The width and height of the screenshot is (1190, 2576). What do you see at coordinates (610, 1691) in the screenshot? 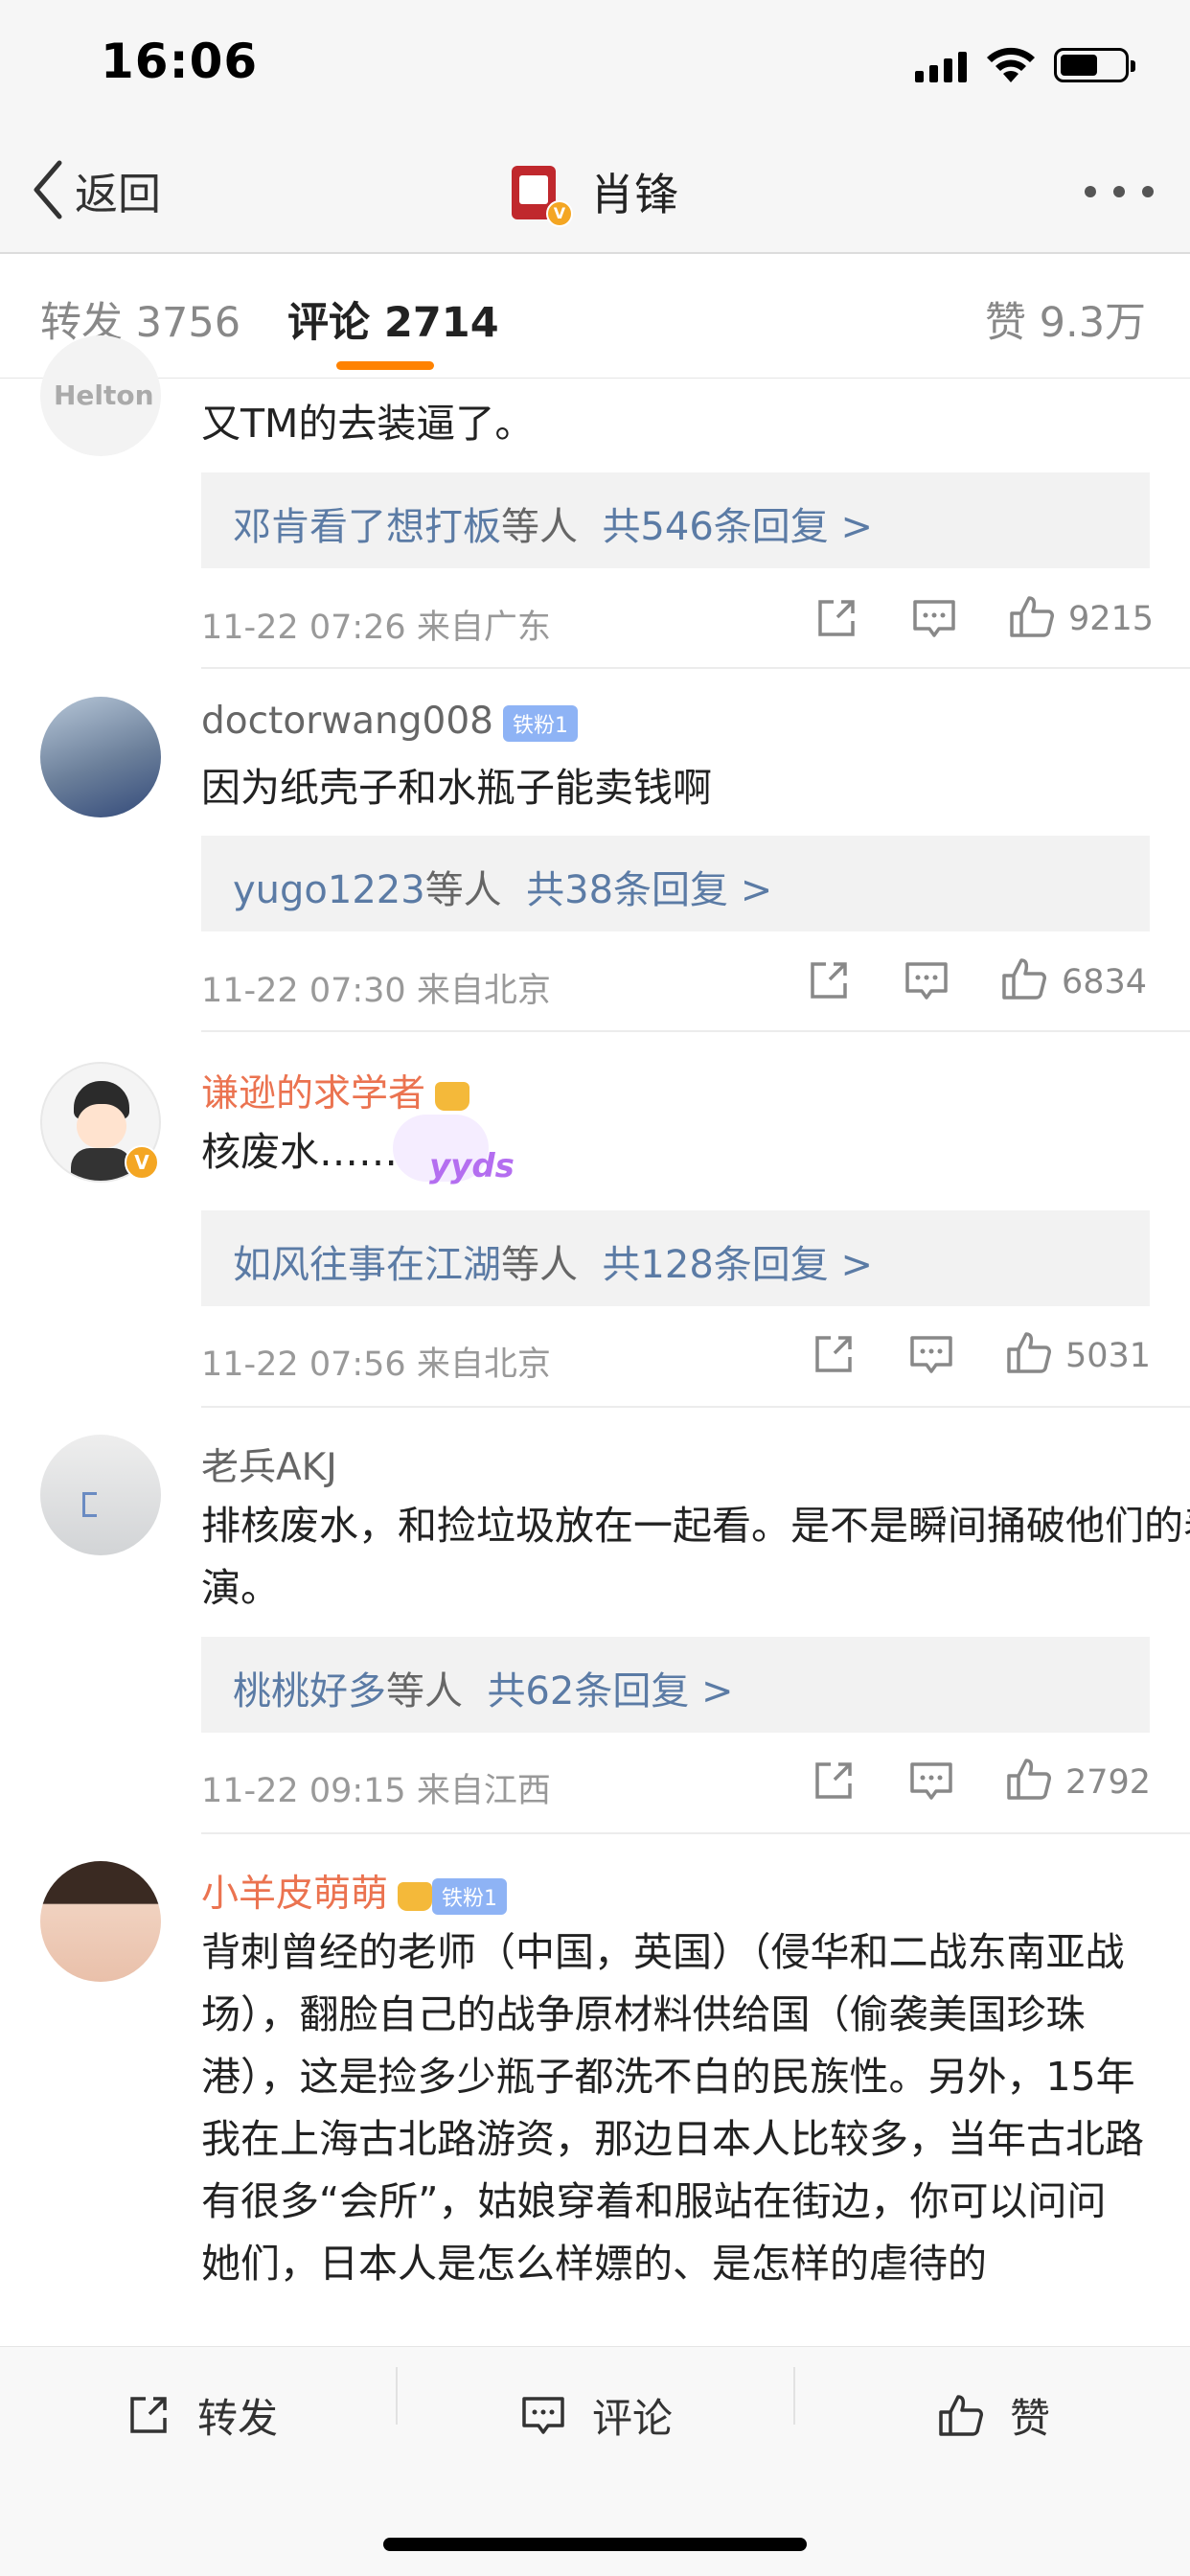
I see `reply-total-link: 共62条回复 >` at bounding box center [610, 1691].